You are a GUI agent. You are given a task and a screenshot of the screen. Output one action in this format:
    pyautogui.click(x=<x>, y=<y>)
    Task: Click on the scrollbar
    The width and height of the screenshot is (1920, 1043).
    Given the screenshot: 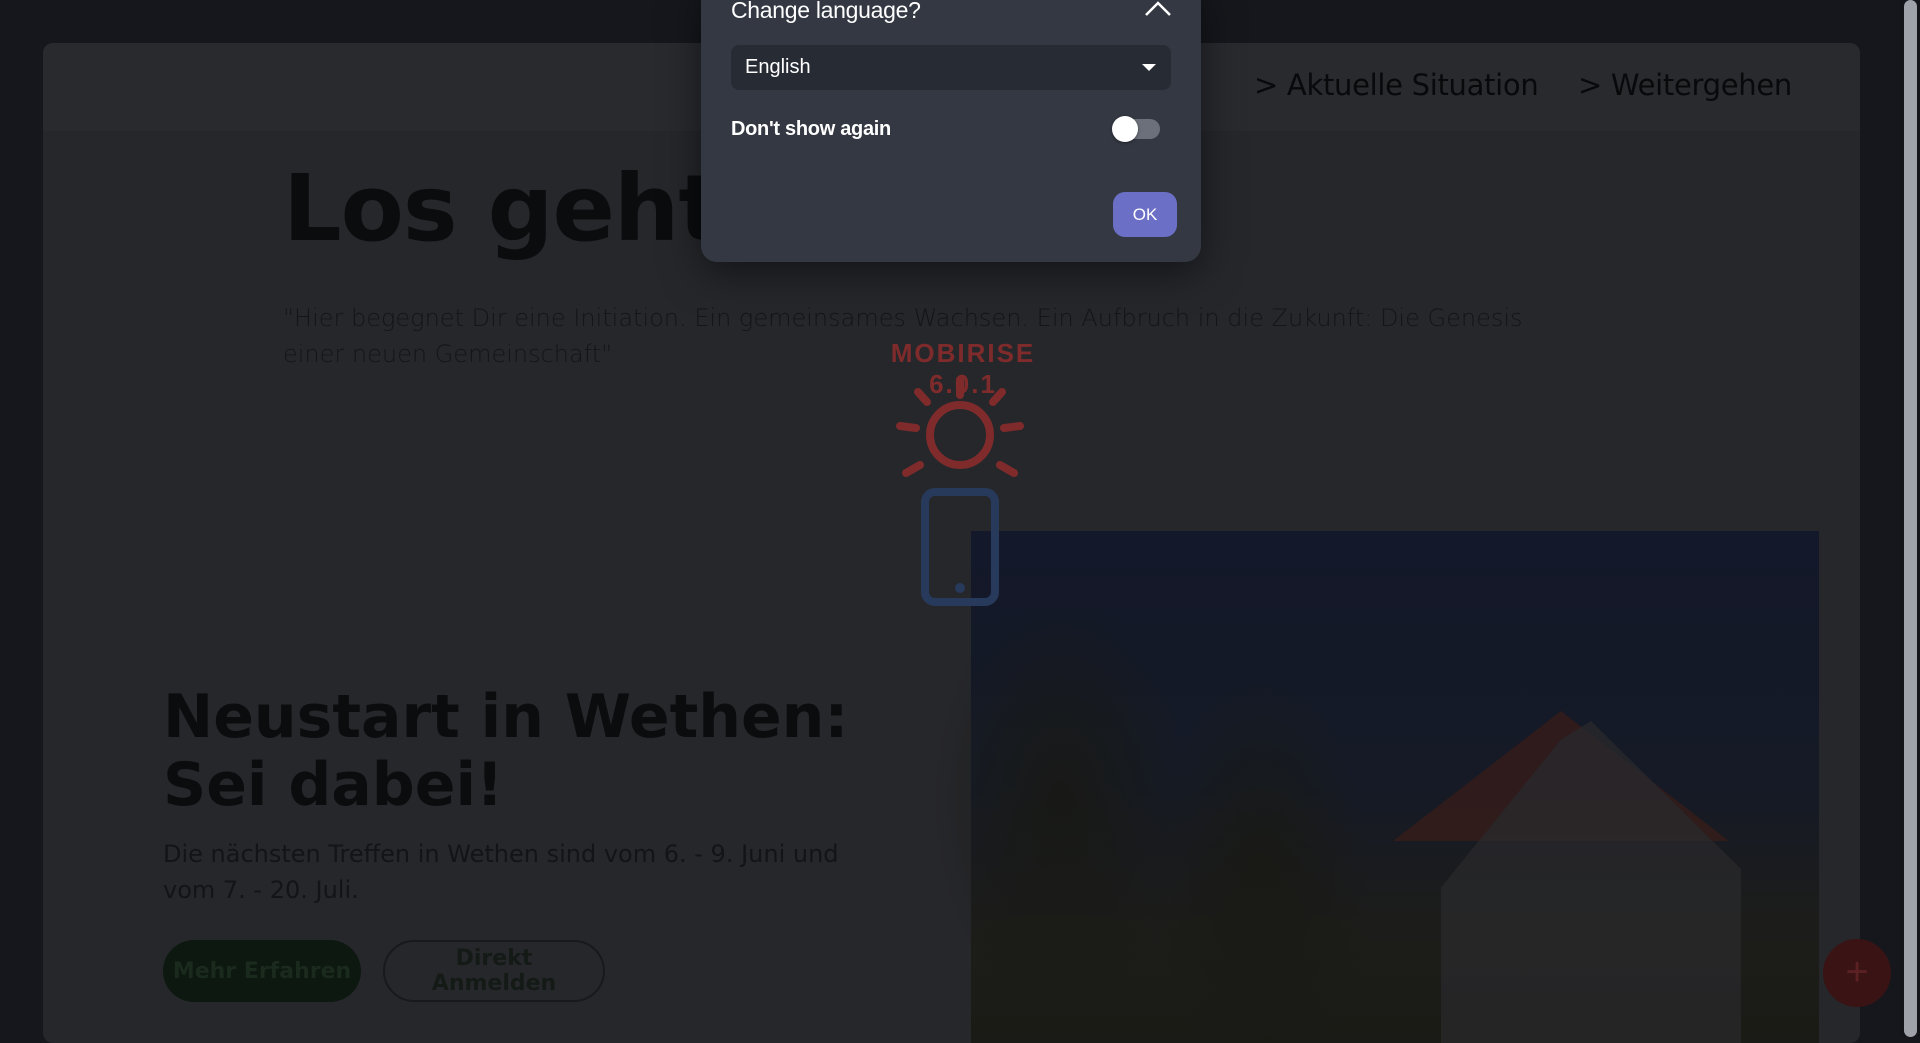 What is the action you would take?
    pyautogui.click(x=1910, y=518)
    